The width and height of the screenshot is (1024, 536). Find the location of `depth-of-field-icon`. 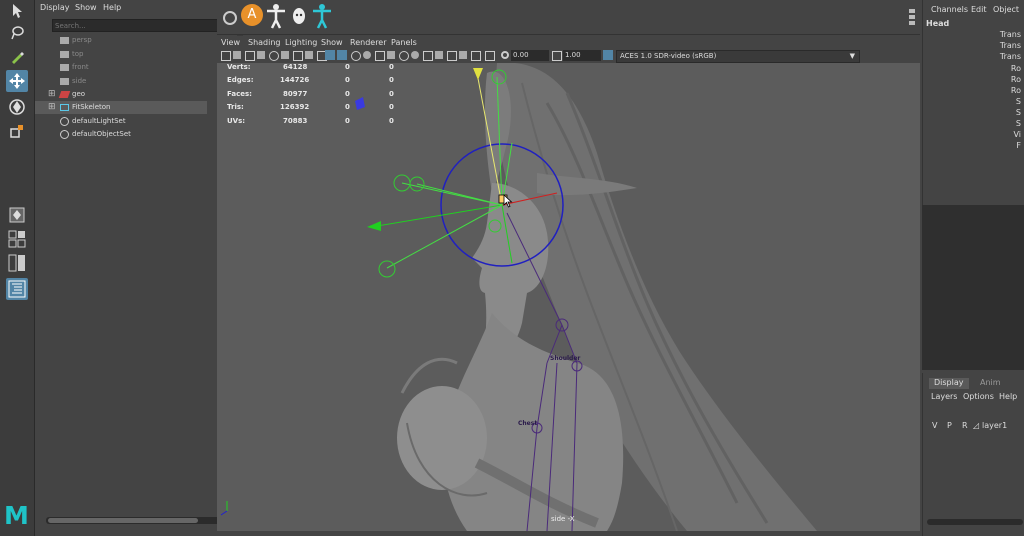

depth-of-field-icon is located at coordinates (439, 55).